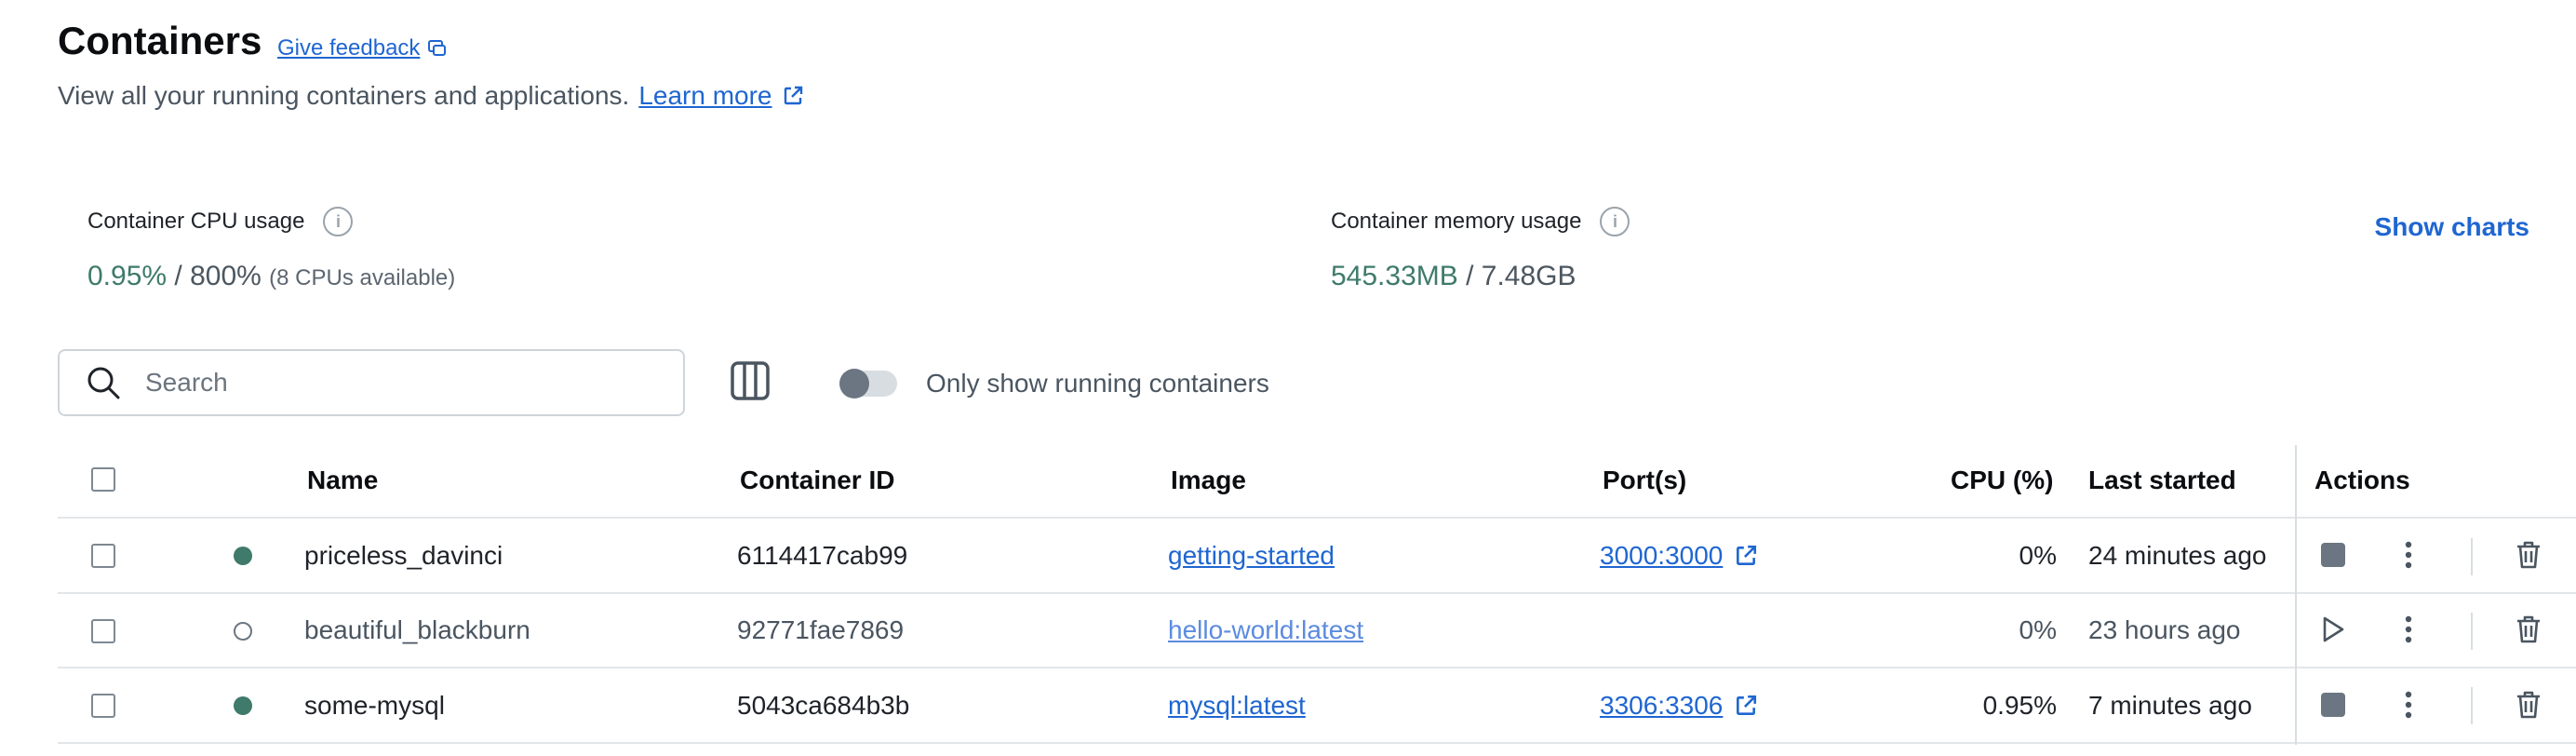 The width and height of the screenshot is (2576, 756). I want to click on cpu-total: 800%, so click(226, 276).